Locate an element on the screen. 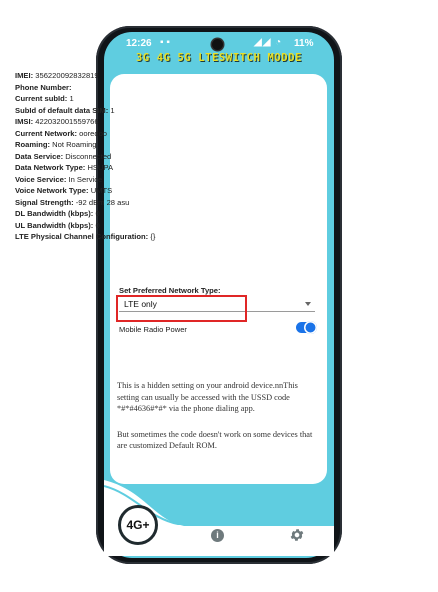 The image size is (438, 592). info-row: Signal Strength: -92 dBm 28 asu is located at coordinates (85, 203).